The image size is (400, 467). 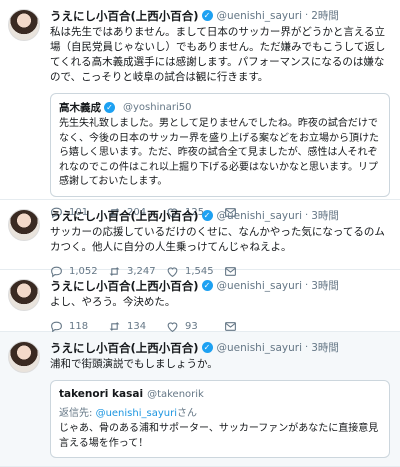 I want to click on direct-message-button, so click(x=234, y=326).